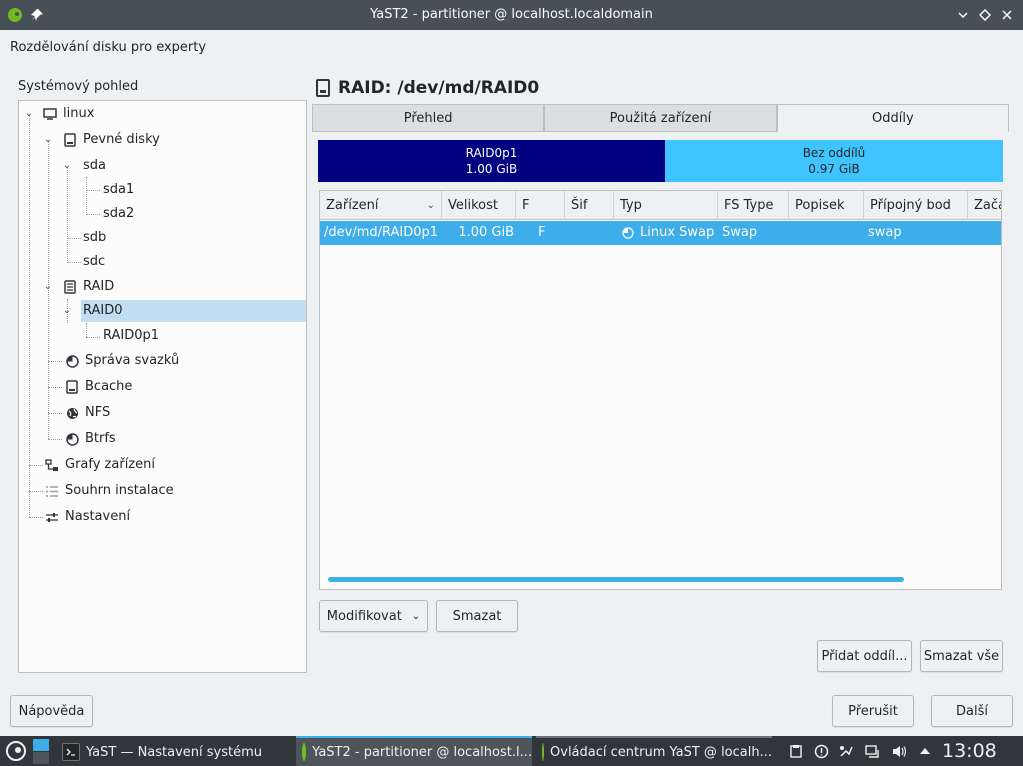 The height and width of the screenshot is (766, 1023). Describe the element at coordinates (984, 233) in the screenshot. I see `cell-start` at that location.